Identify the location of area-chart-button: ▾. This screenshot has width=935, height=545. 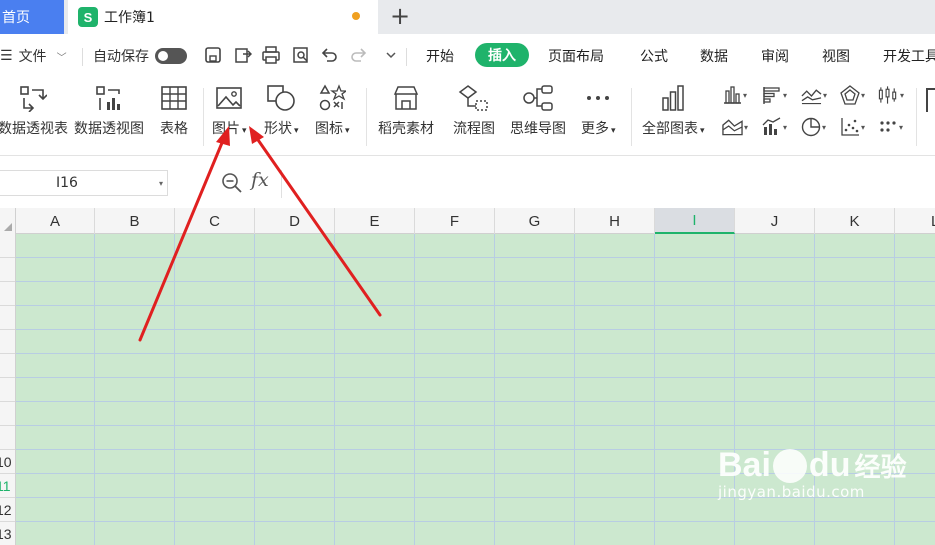
(735, 127).